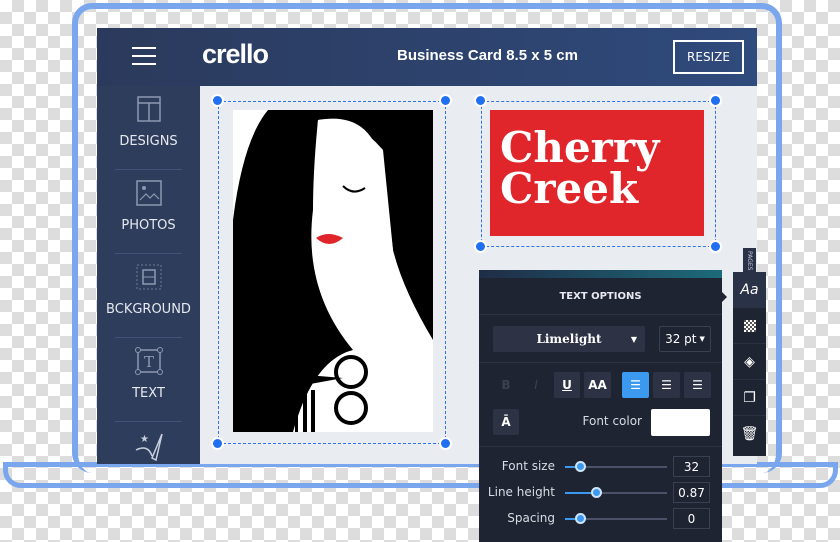  What do you see at coordinates (148, 393) in the screenshot?
I see `sidebar-item-label: TEXT` at bounding box center [148, 393].